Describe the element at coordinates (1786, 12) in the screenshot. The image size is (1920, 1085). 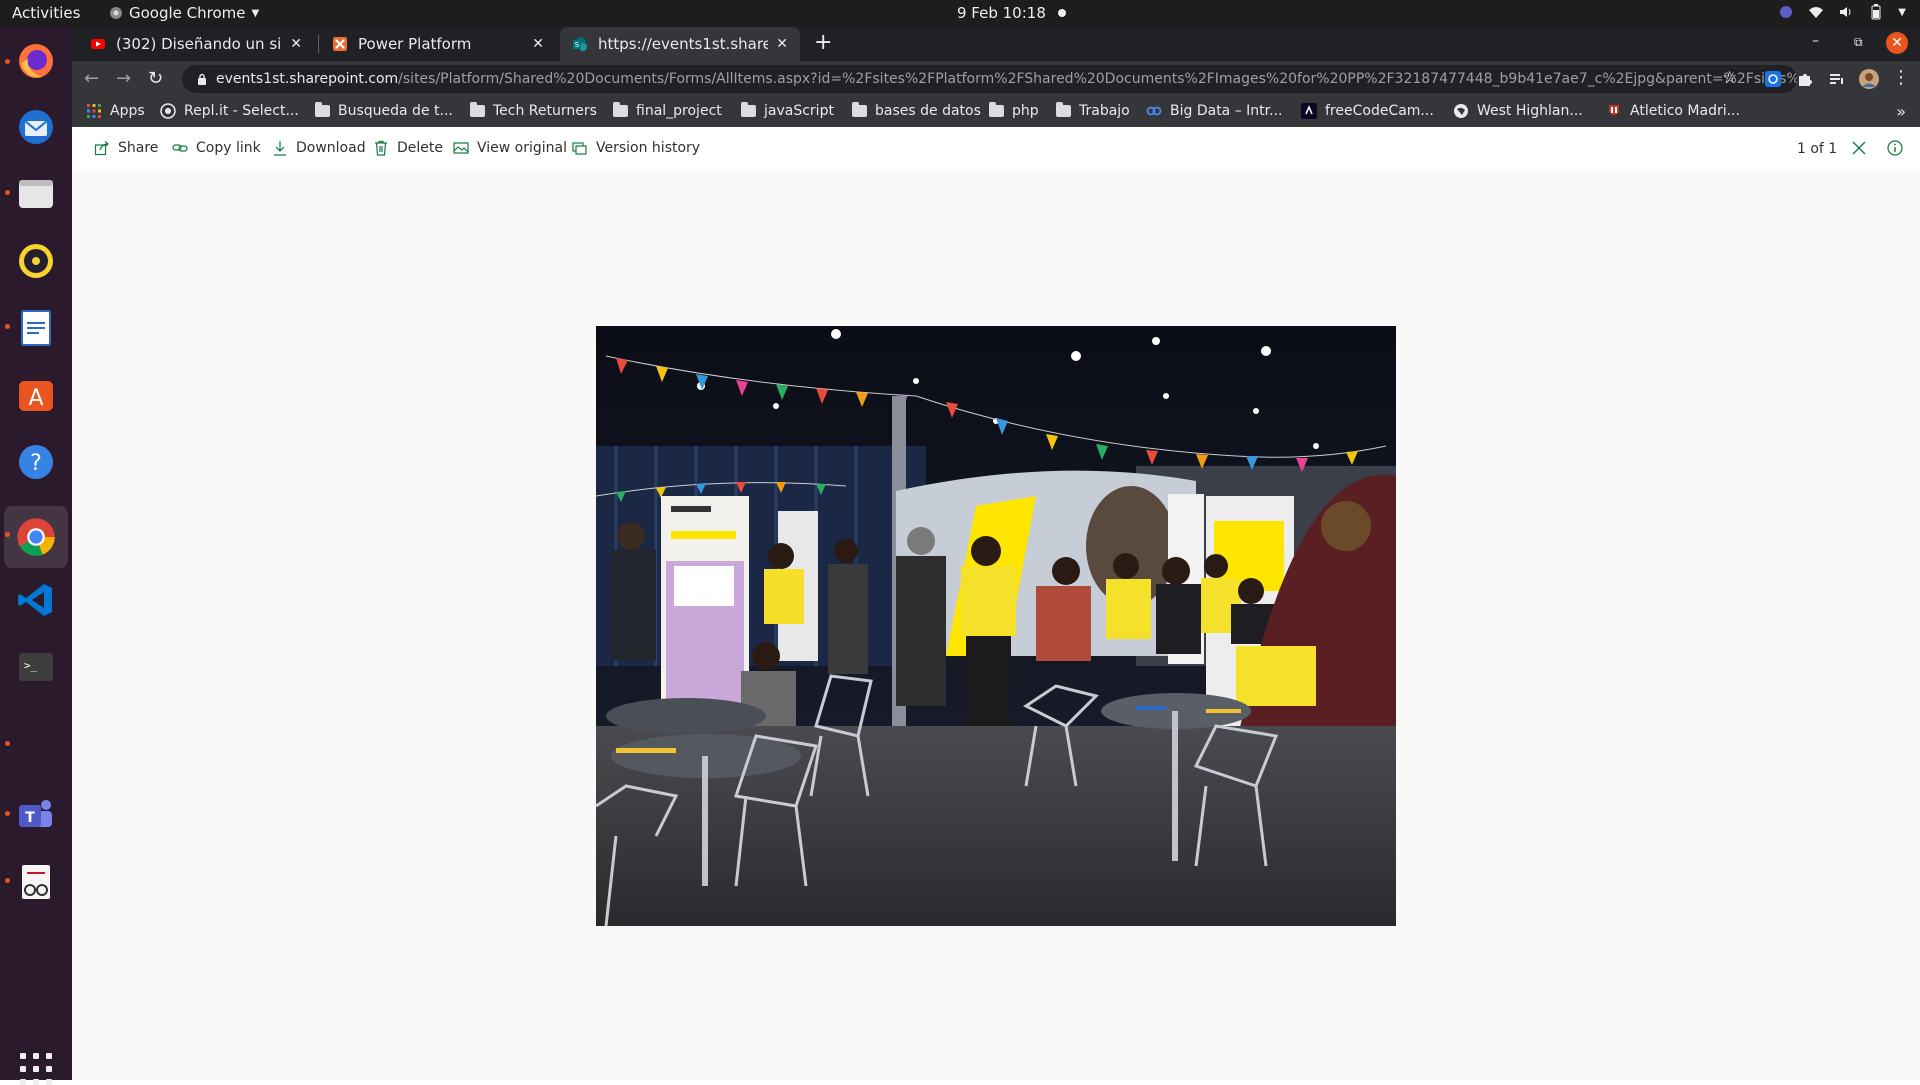
I see `teams-tray-icon` at that location.